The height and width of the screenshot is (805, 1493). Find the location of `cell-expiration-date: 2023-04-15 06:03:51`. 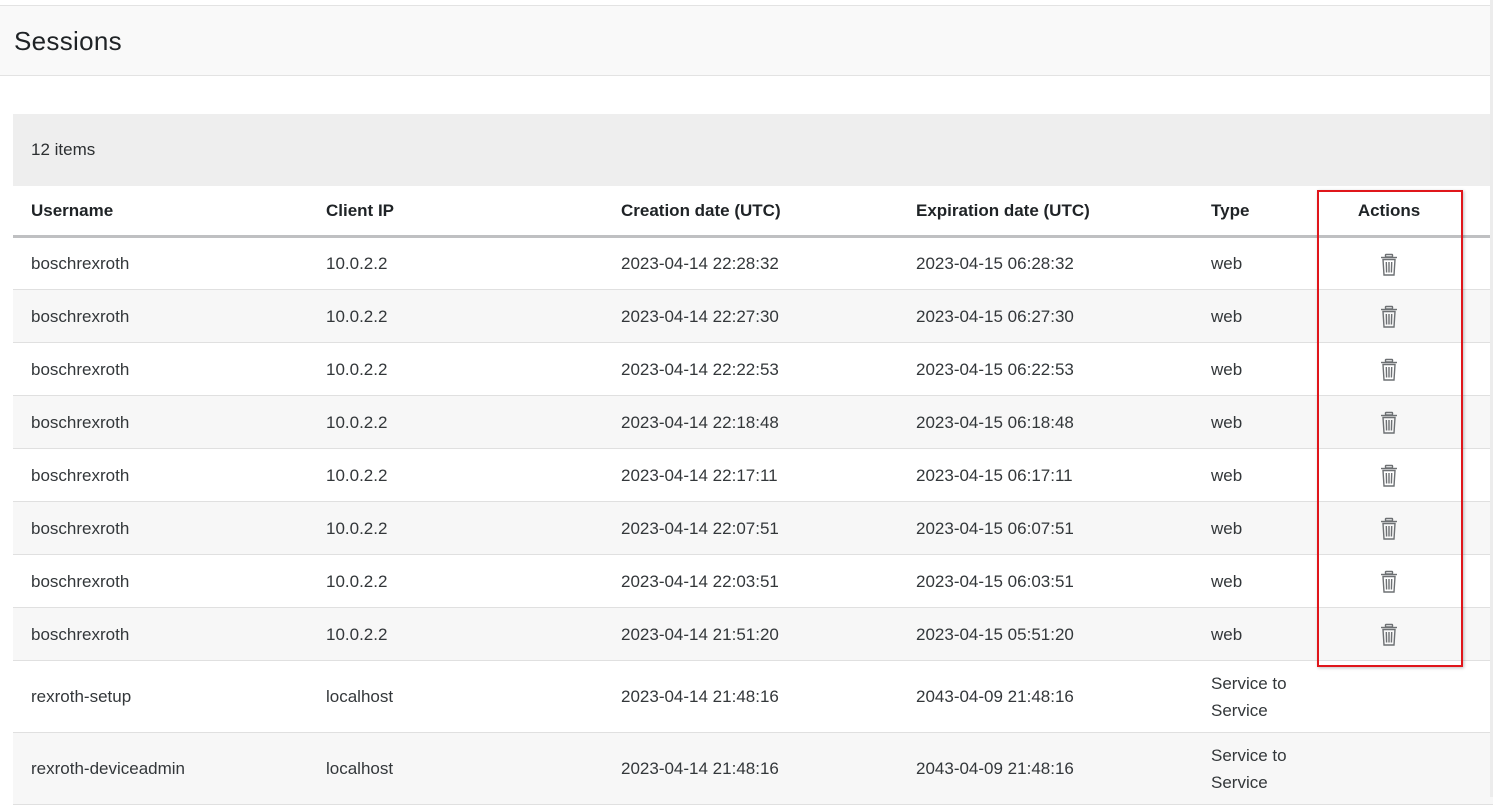

cell-expiration-date: 2023-04-15 06:03:51 is located at coordinates (1045, 581).